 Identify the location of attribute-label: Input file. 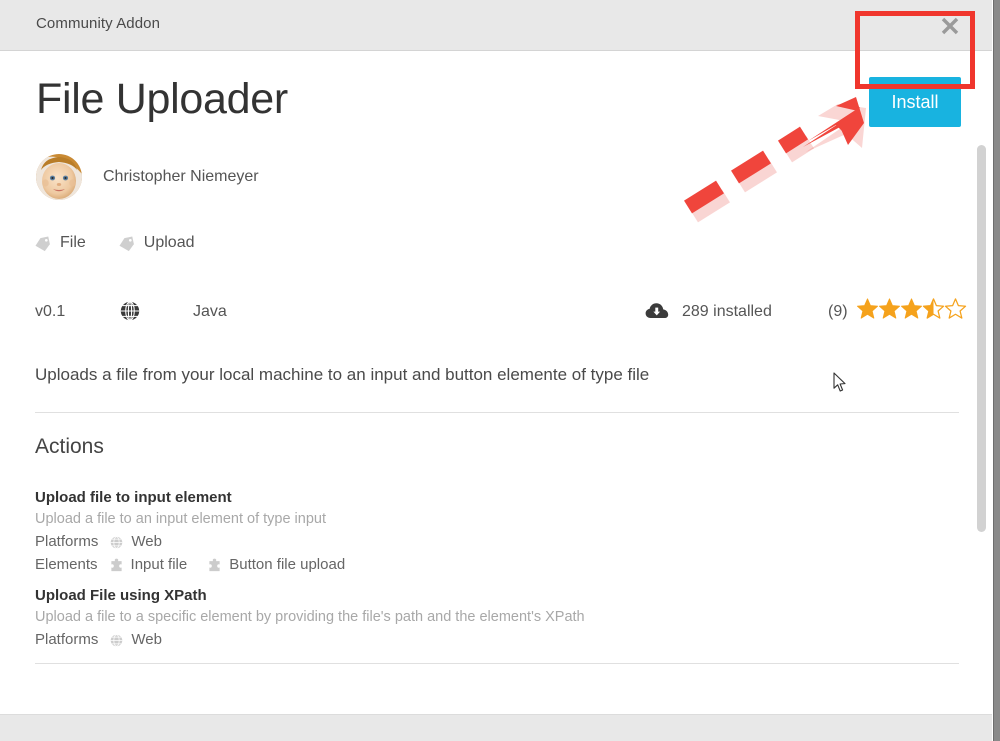
(159, 564).